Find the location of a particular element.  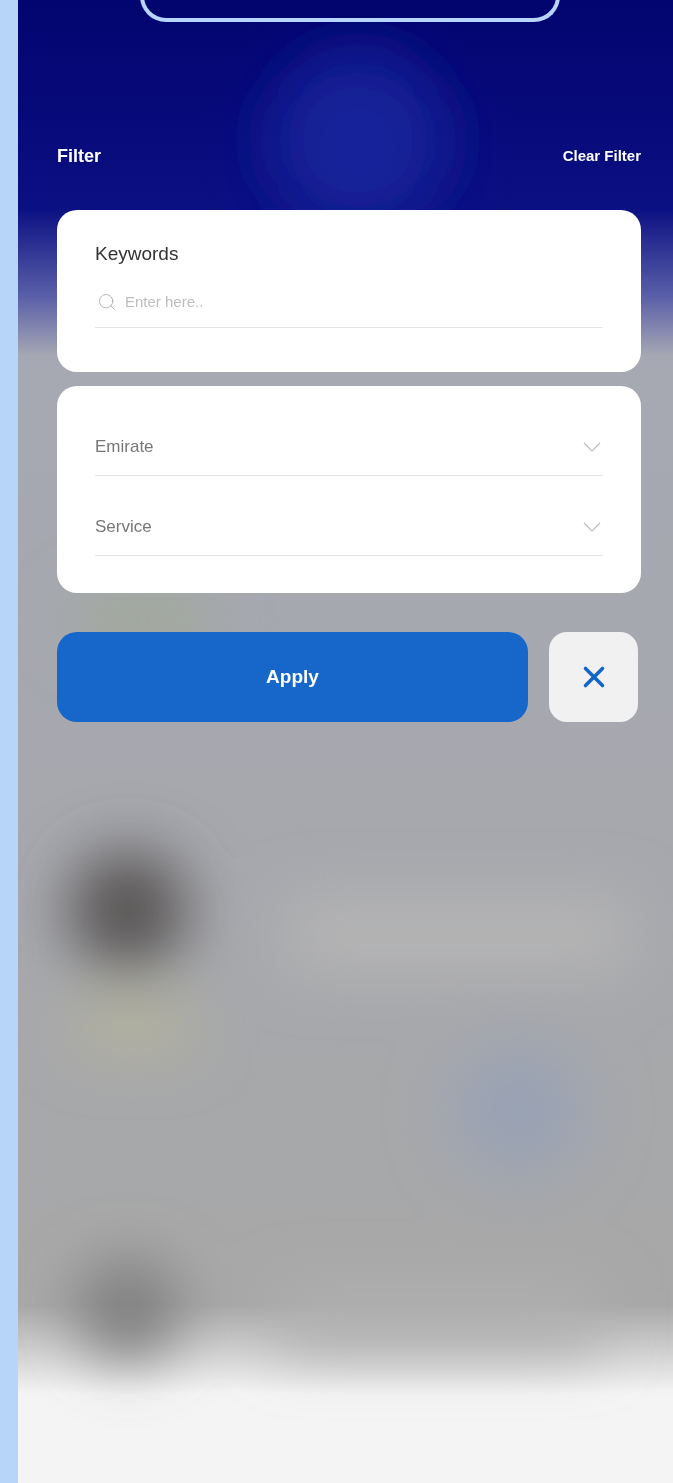

apply-button: Apply is located at coordinates (292, 677).